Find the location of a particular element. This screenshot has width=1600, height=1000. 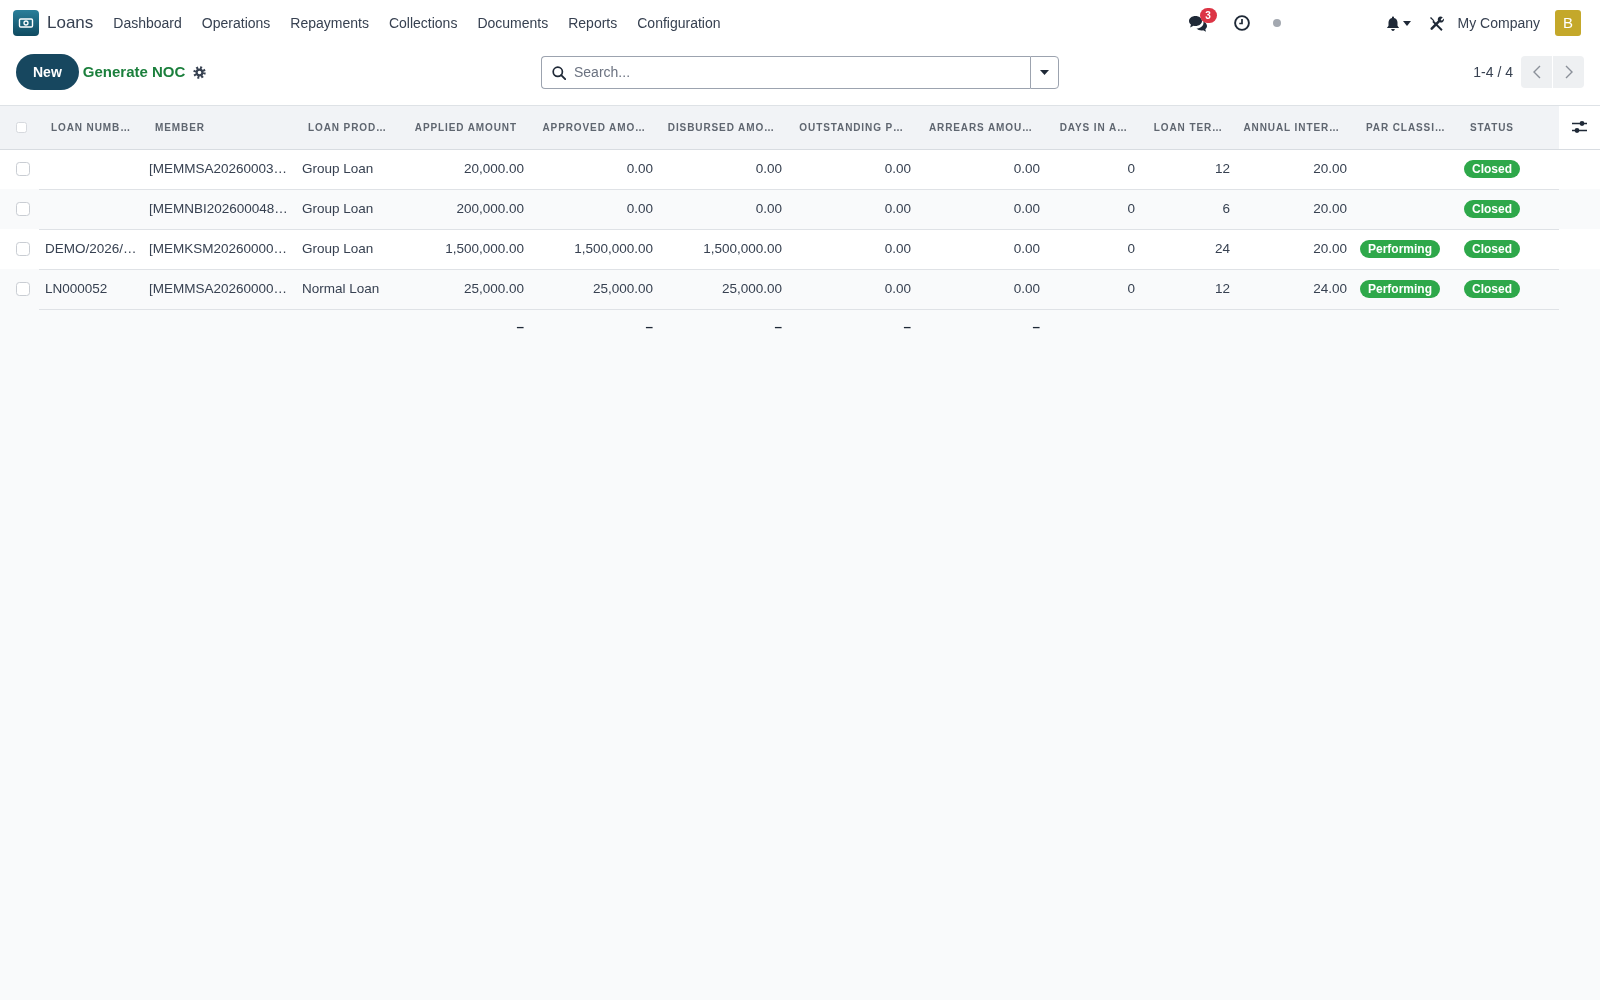

chat-icon is located at coordinates (1197, 23).